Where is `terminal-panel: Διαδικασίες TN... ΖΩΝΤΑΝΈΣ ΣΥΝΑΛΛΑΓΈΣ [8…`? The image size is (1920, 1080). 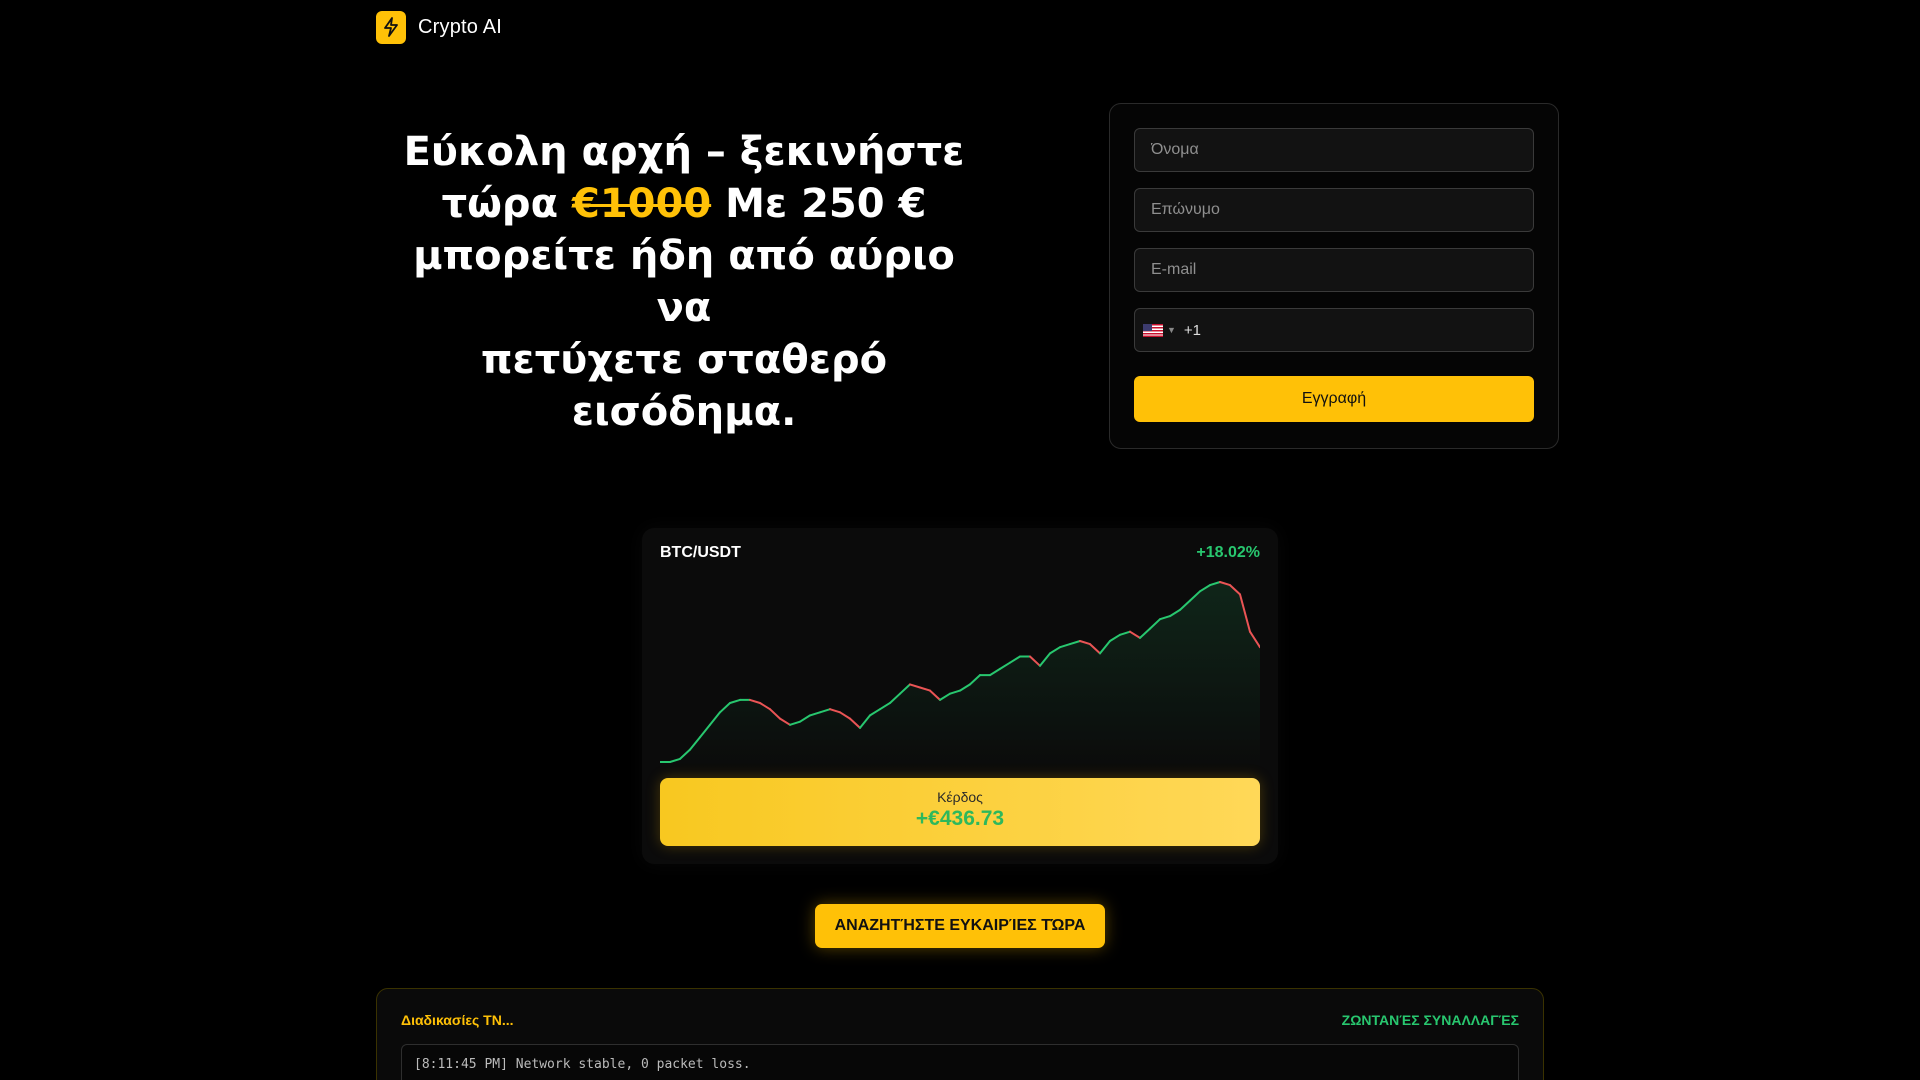 terminal-panel: Διαδικασίες TN... ΖΩΝΤΑΝΈΣ ΣΥΝΑΛΛΑΓΈΣ [8… is located at coordinates (960, 1034).